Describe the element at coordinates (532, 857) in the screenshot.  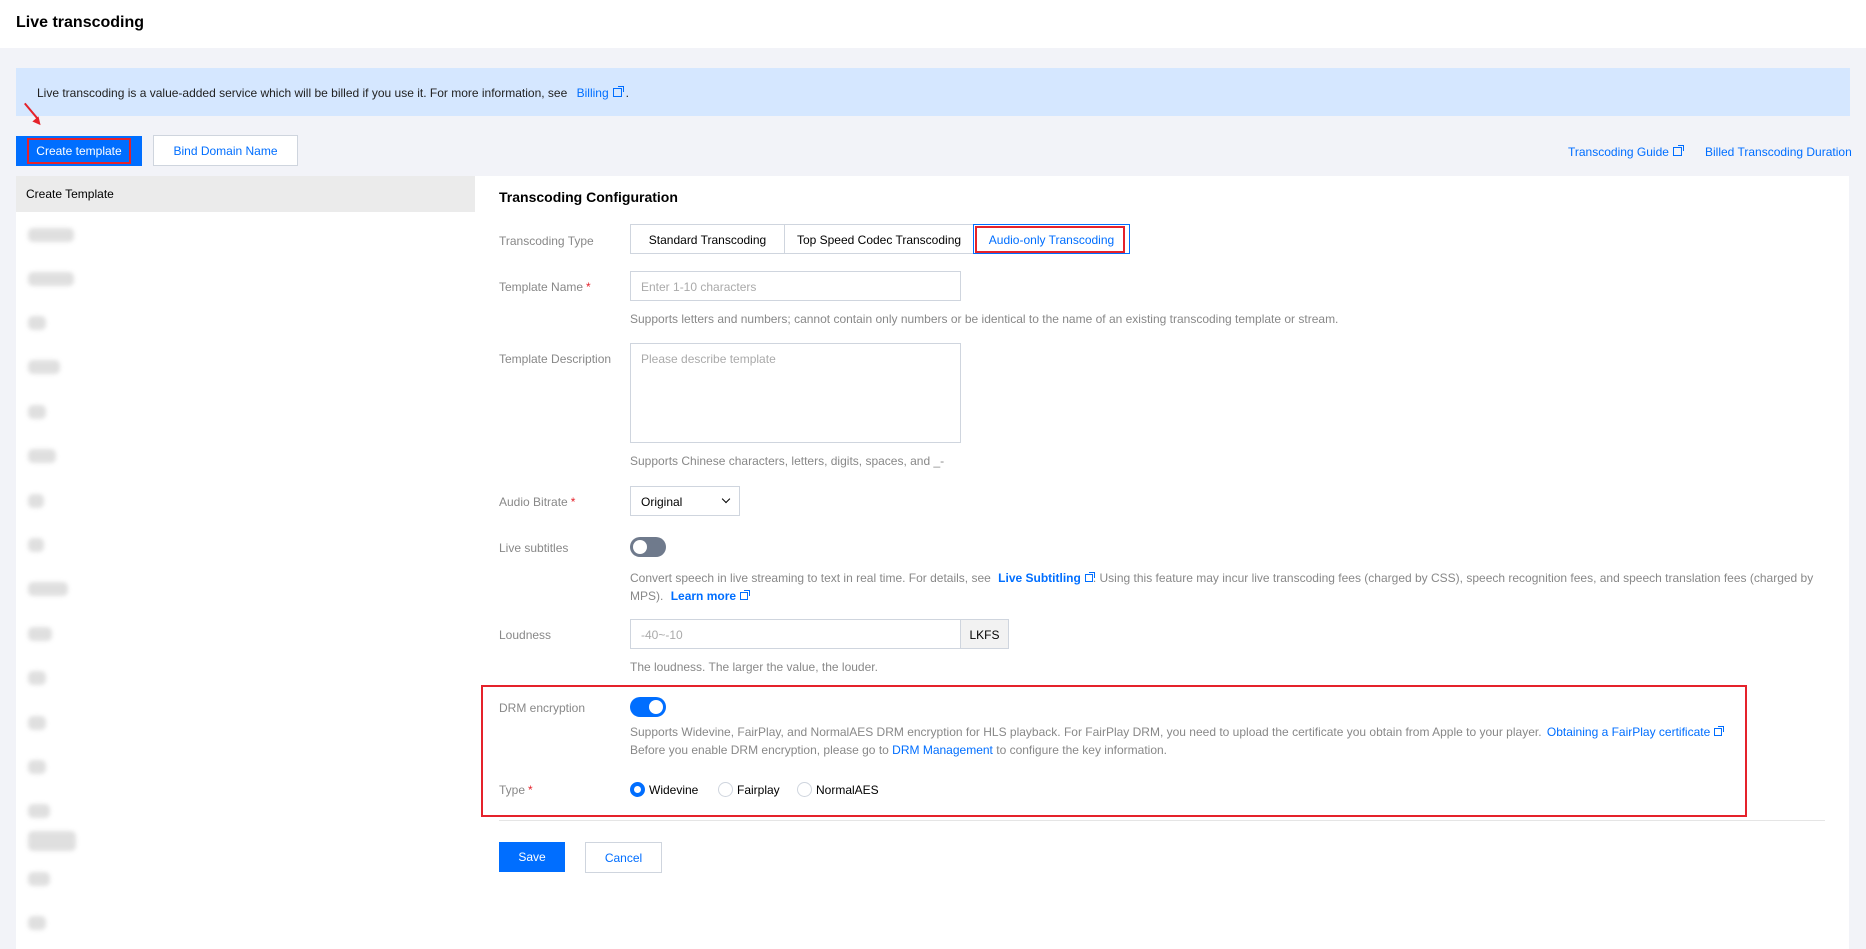
I see `save-button: Save` at that location.